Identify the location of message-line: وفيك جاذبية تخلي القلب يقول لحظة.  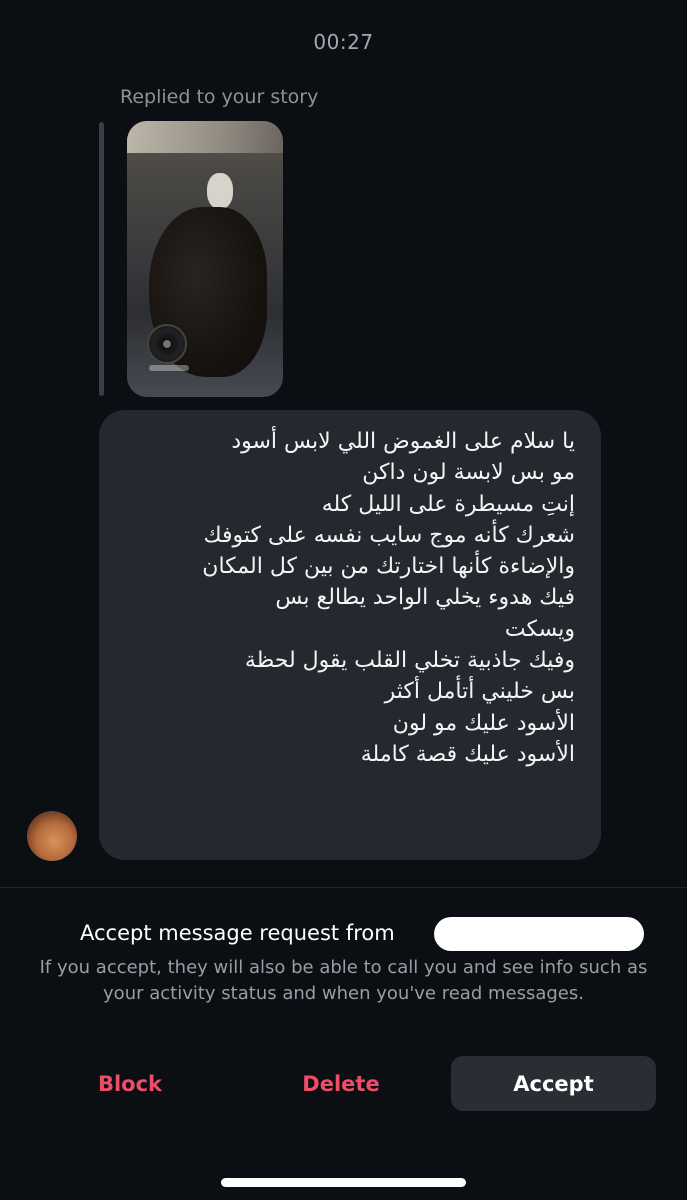
(409, 661).